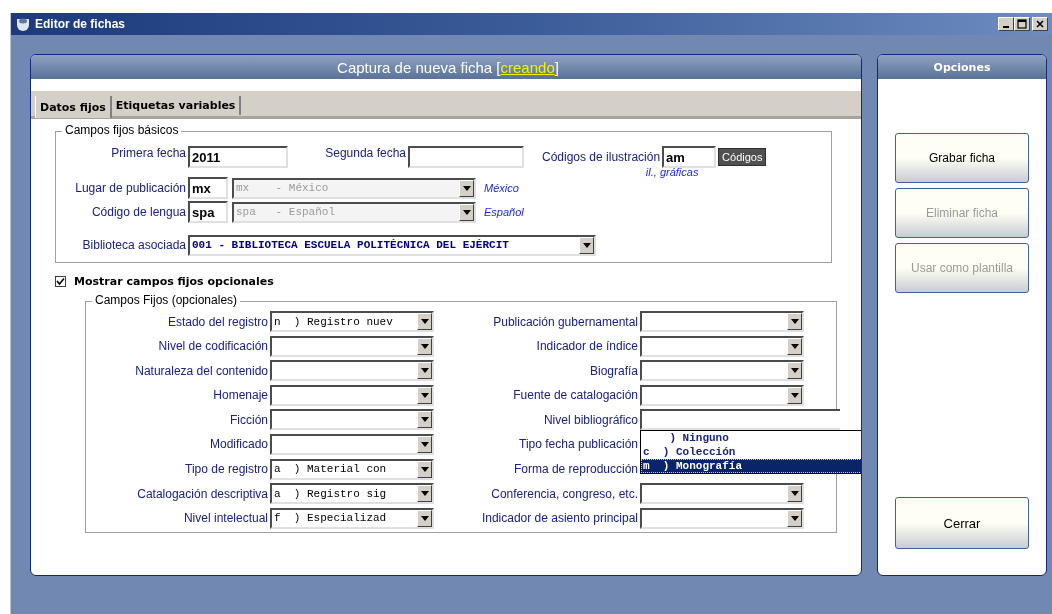 The image size is (1052, 614). I want to click on input-field: mx, so click(208, 188).